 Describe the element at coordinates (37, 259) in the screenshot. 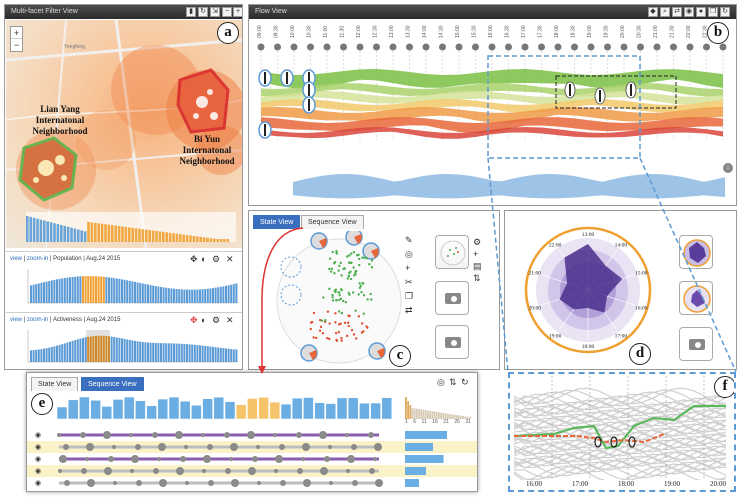

I see `facet-population-zoom-link: zoom-in` at that location.